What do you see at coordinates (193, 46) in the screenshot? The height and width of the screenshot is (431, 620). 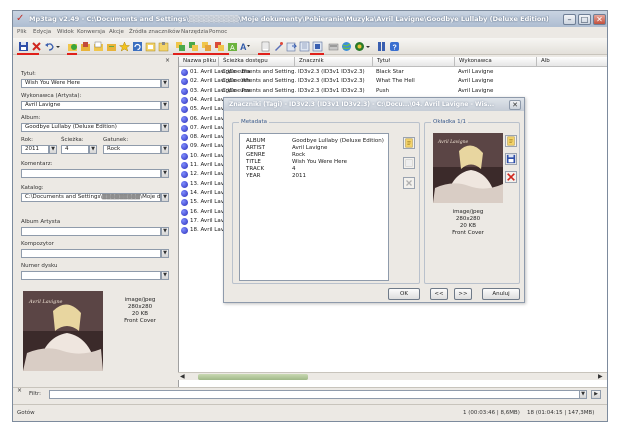 I see `filename-tag-icon` at bounding box center [193, 46].